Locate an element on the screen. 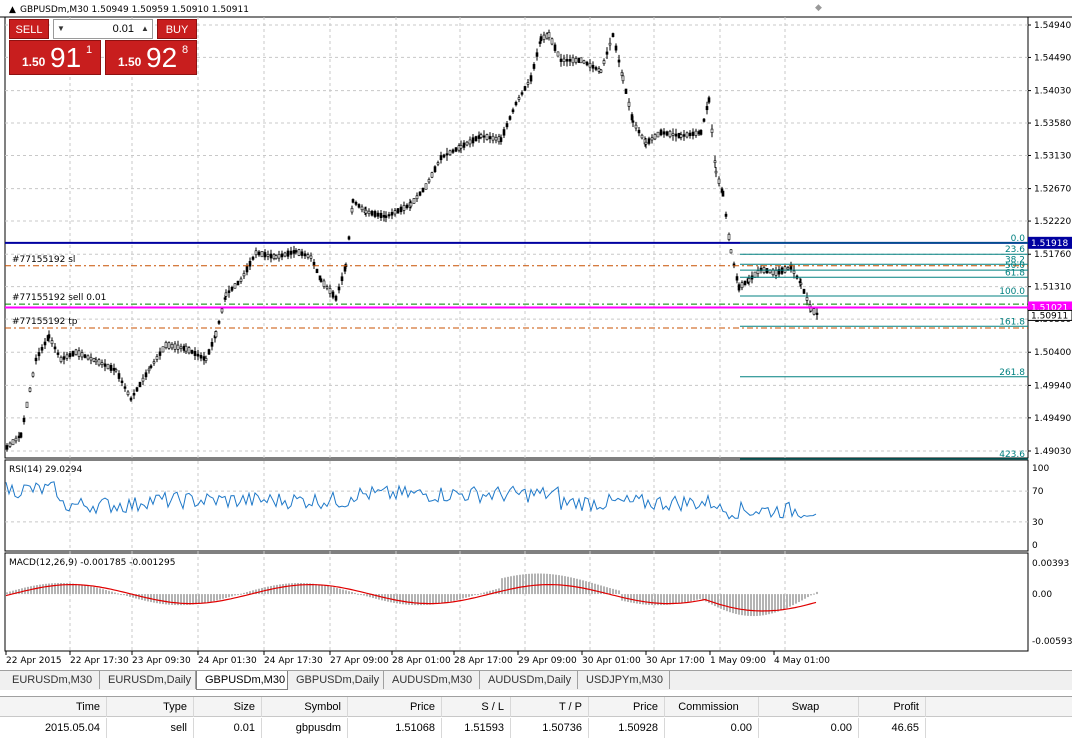 This screenshot has width=1072, height=740. time-label-0: 22 Apr 2015 is located at coordinates (34, 661).